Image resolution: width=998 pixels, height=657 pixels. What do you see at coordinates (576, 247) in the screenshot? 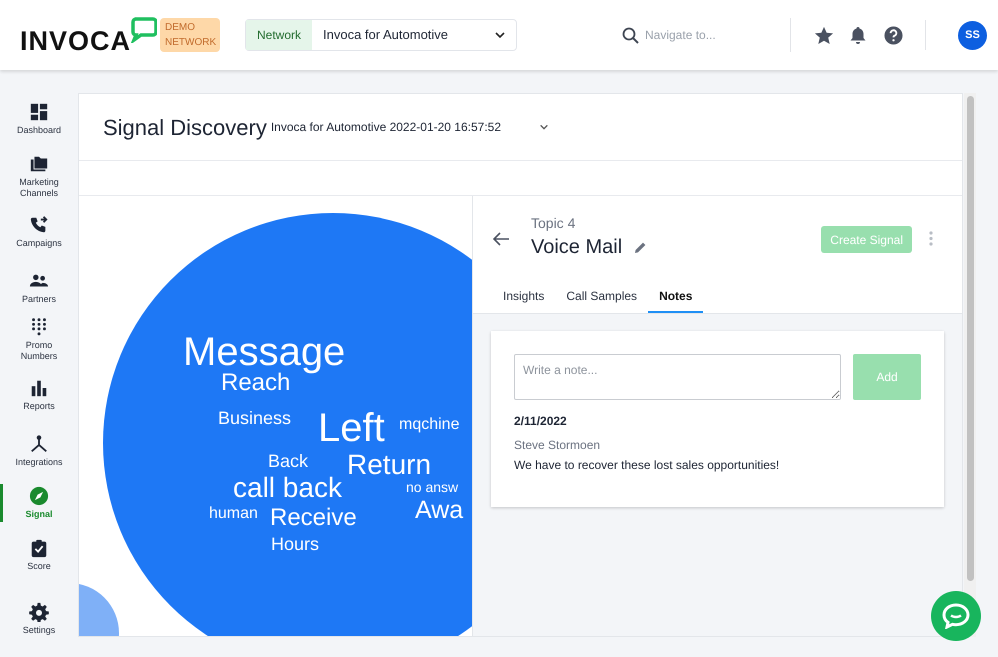
I see `topic-name: Voice Mail` at bounding box center [576, 247].